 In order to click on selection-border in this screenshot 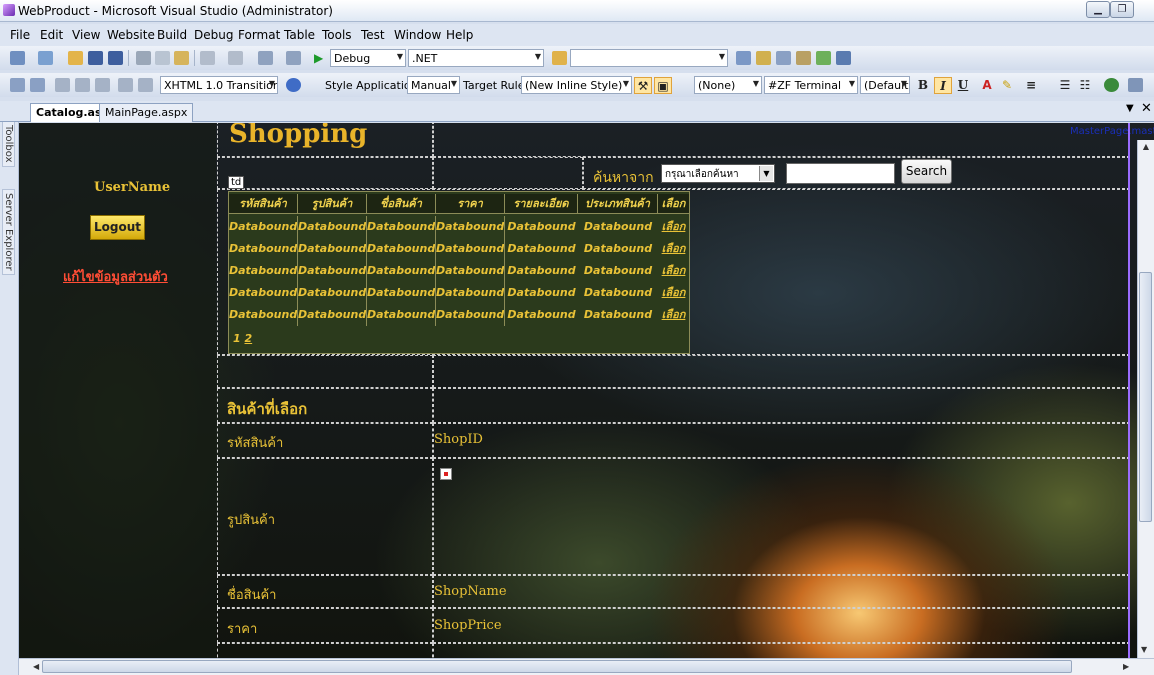, I will do `click(1129, 390)`.